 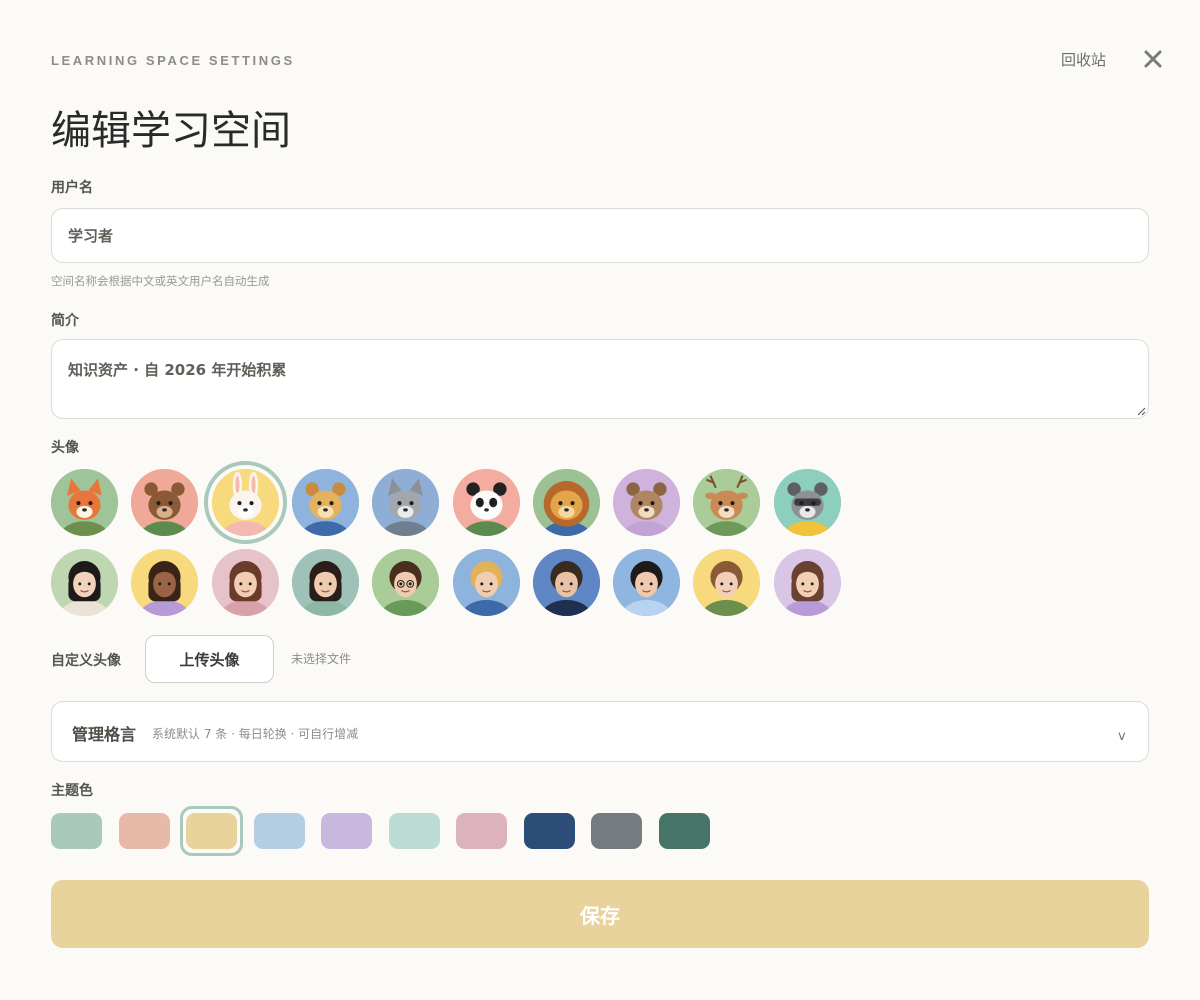 I want to click on avatar-option-fox, so click(x=84, y=502).